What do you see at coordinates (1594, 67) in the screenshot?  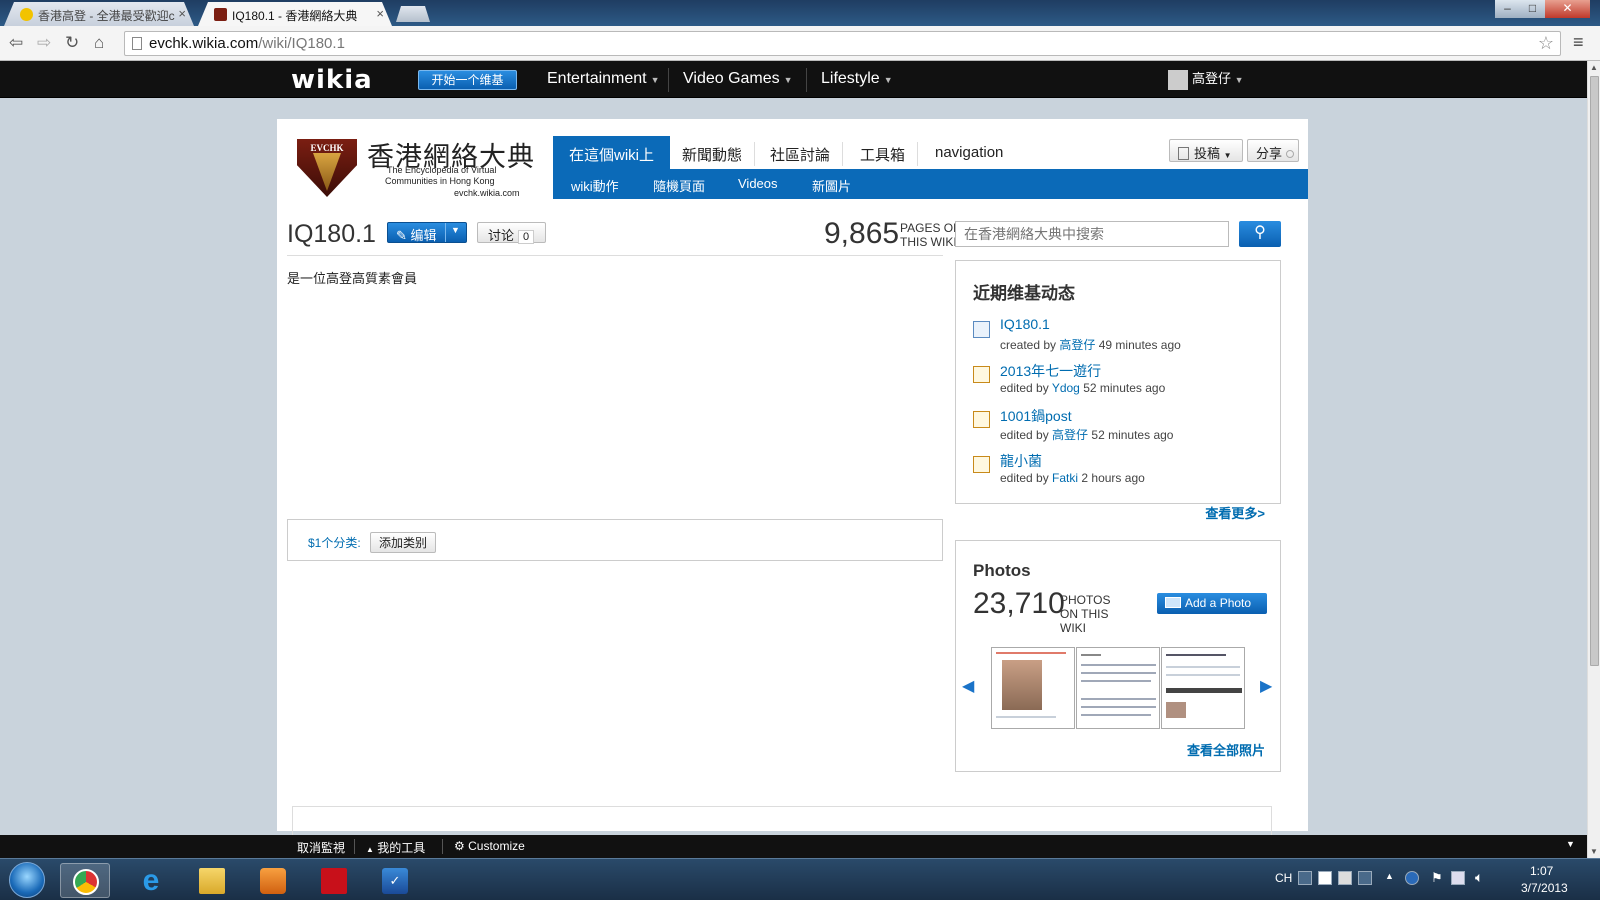 I see `scroll-up-icon: ▲` at bounding box center [1594, 67].